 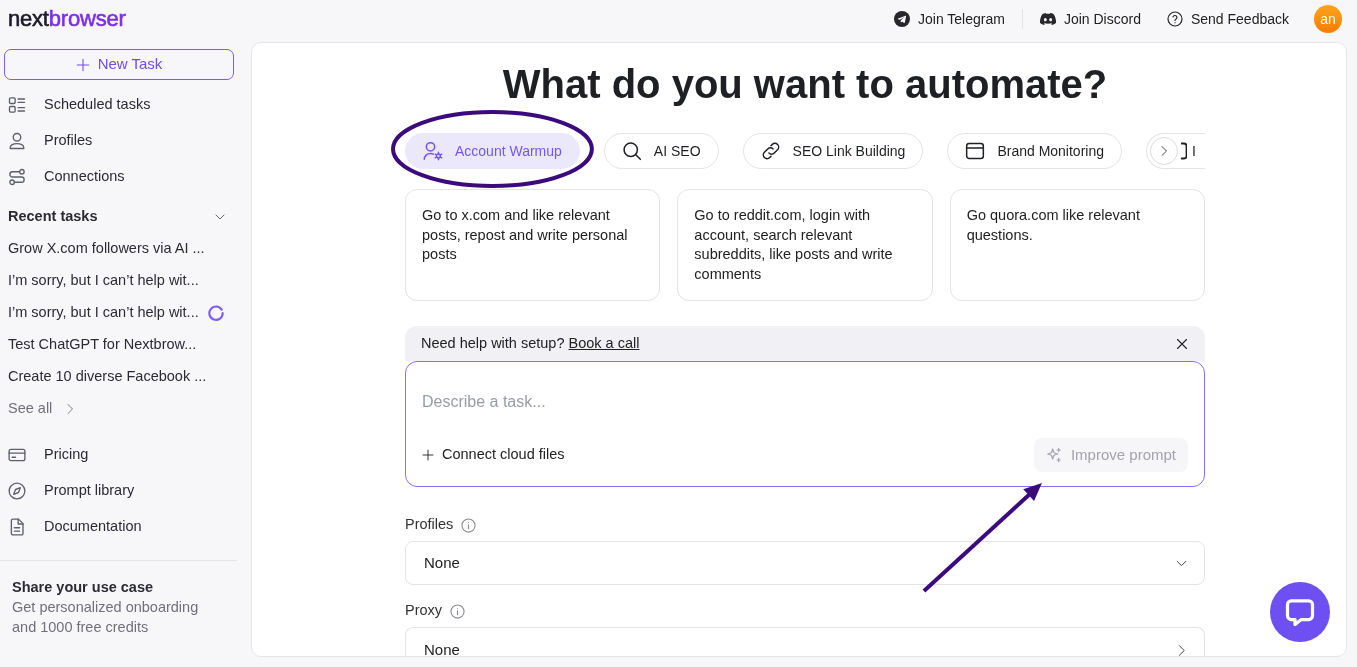 What do you see at coordinates (1300, 612) in the screenshot?
I see `chat-icon` at bounding box center [1300, 612].